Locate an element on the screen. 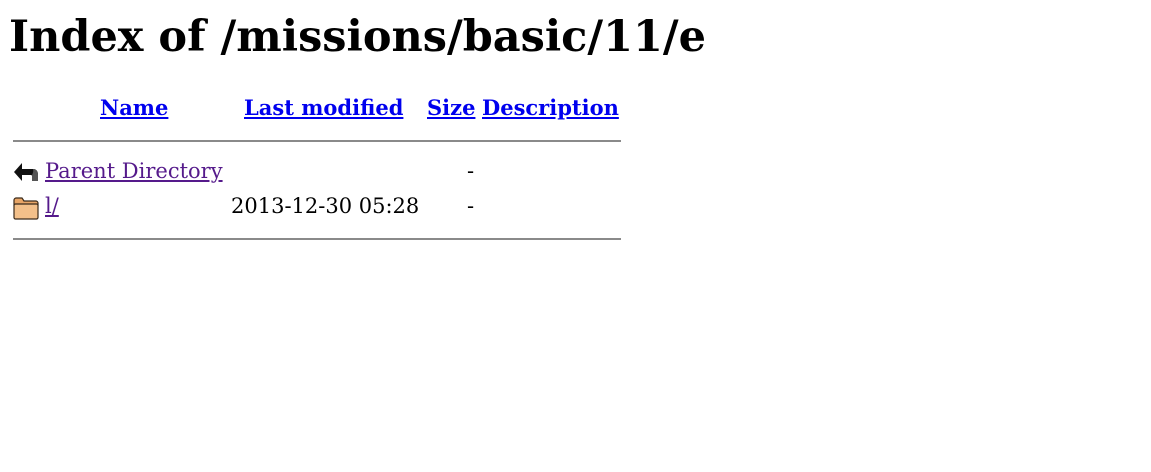 The image size is (1151, 472). parent-directory-link: Parent Directory is located at coordinates (134, 171).